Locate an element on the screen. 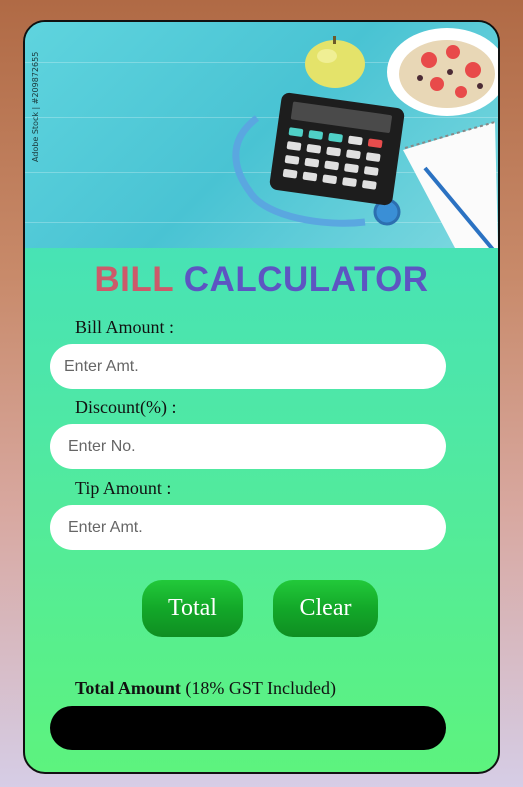 The image size is (523, 787). clear-button: Clear is located at coordinates (325, 608).